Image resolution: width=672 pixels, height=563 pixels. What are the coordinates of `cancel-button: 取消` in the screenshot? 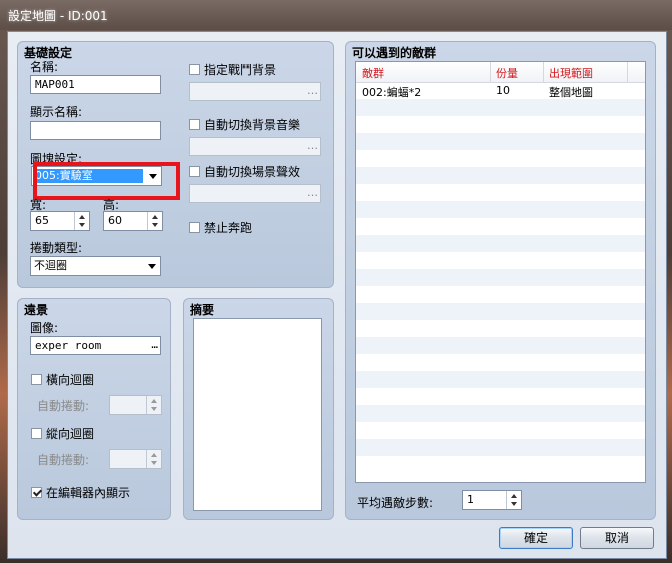 It's located at (617, 538).